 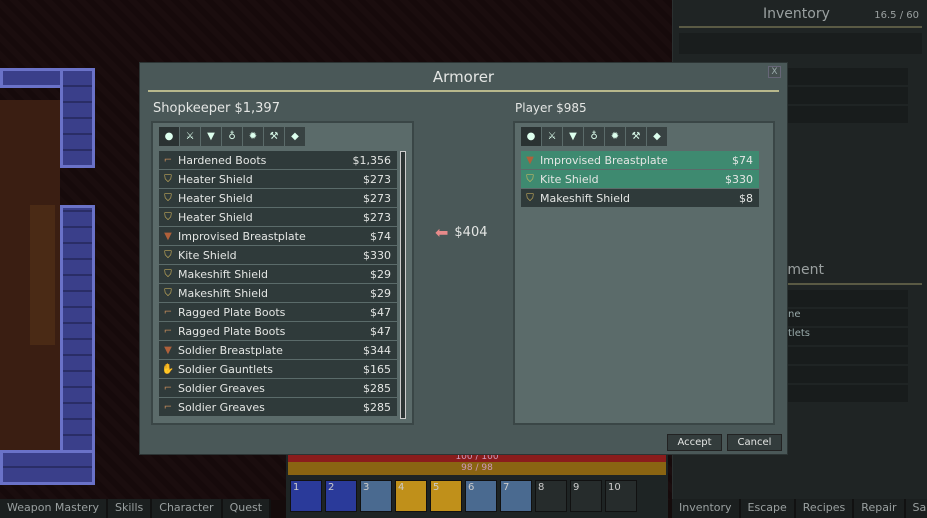 What do you see at coordinates (754, 442) in the screenshot?
I see `cancel-button: Cancel` at bounding box center [754, 442].